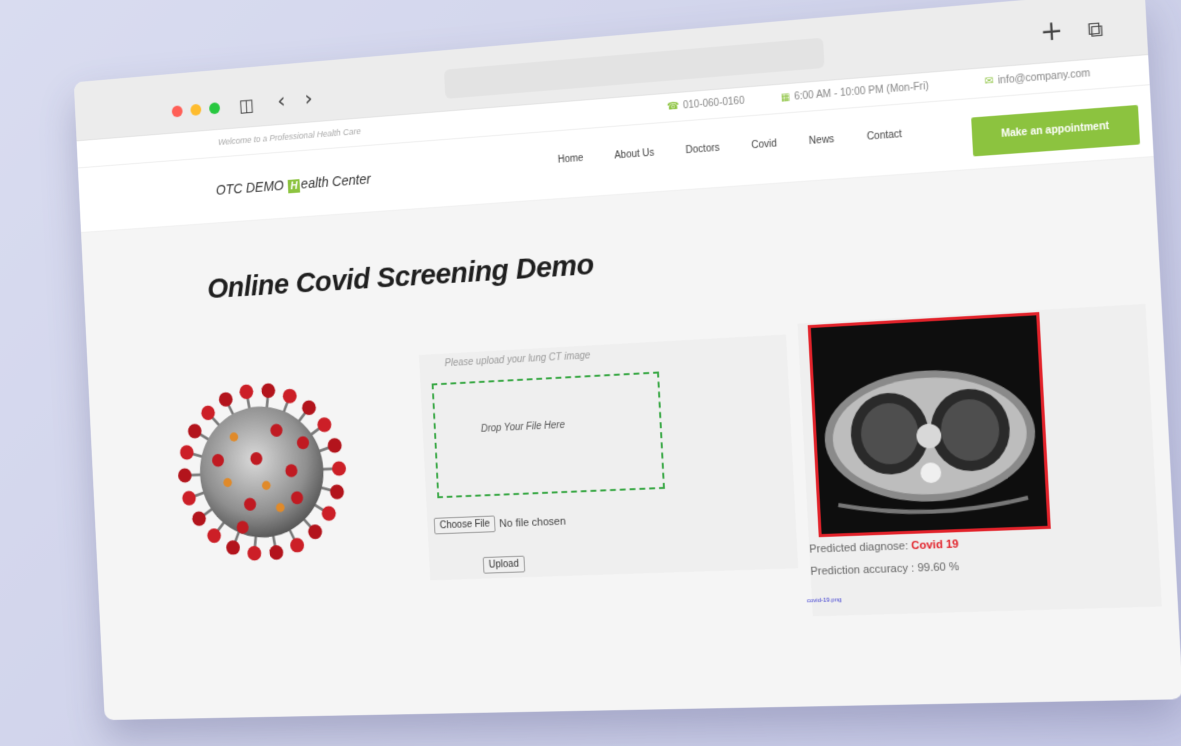 Image resolution: width=1181 pixels, height=746 pixels. Describe the element at coordinates (934, 545) in the screenshot. I see `diagnosis-value: Covid 19` at that location.